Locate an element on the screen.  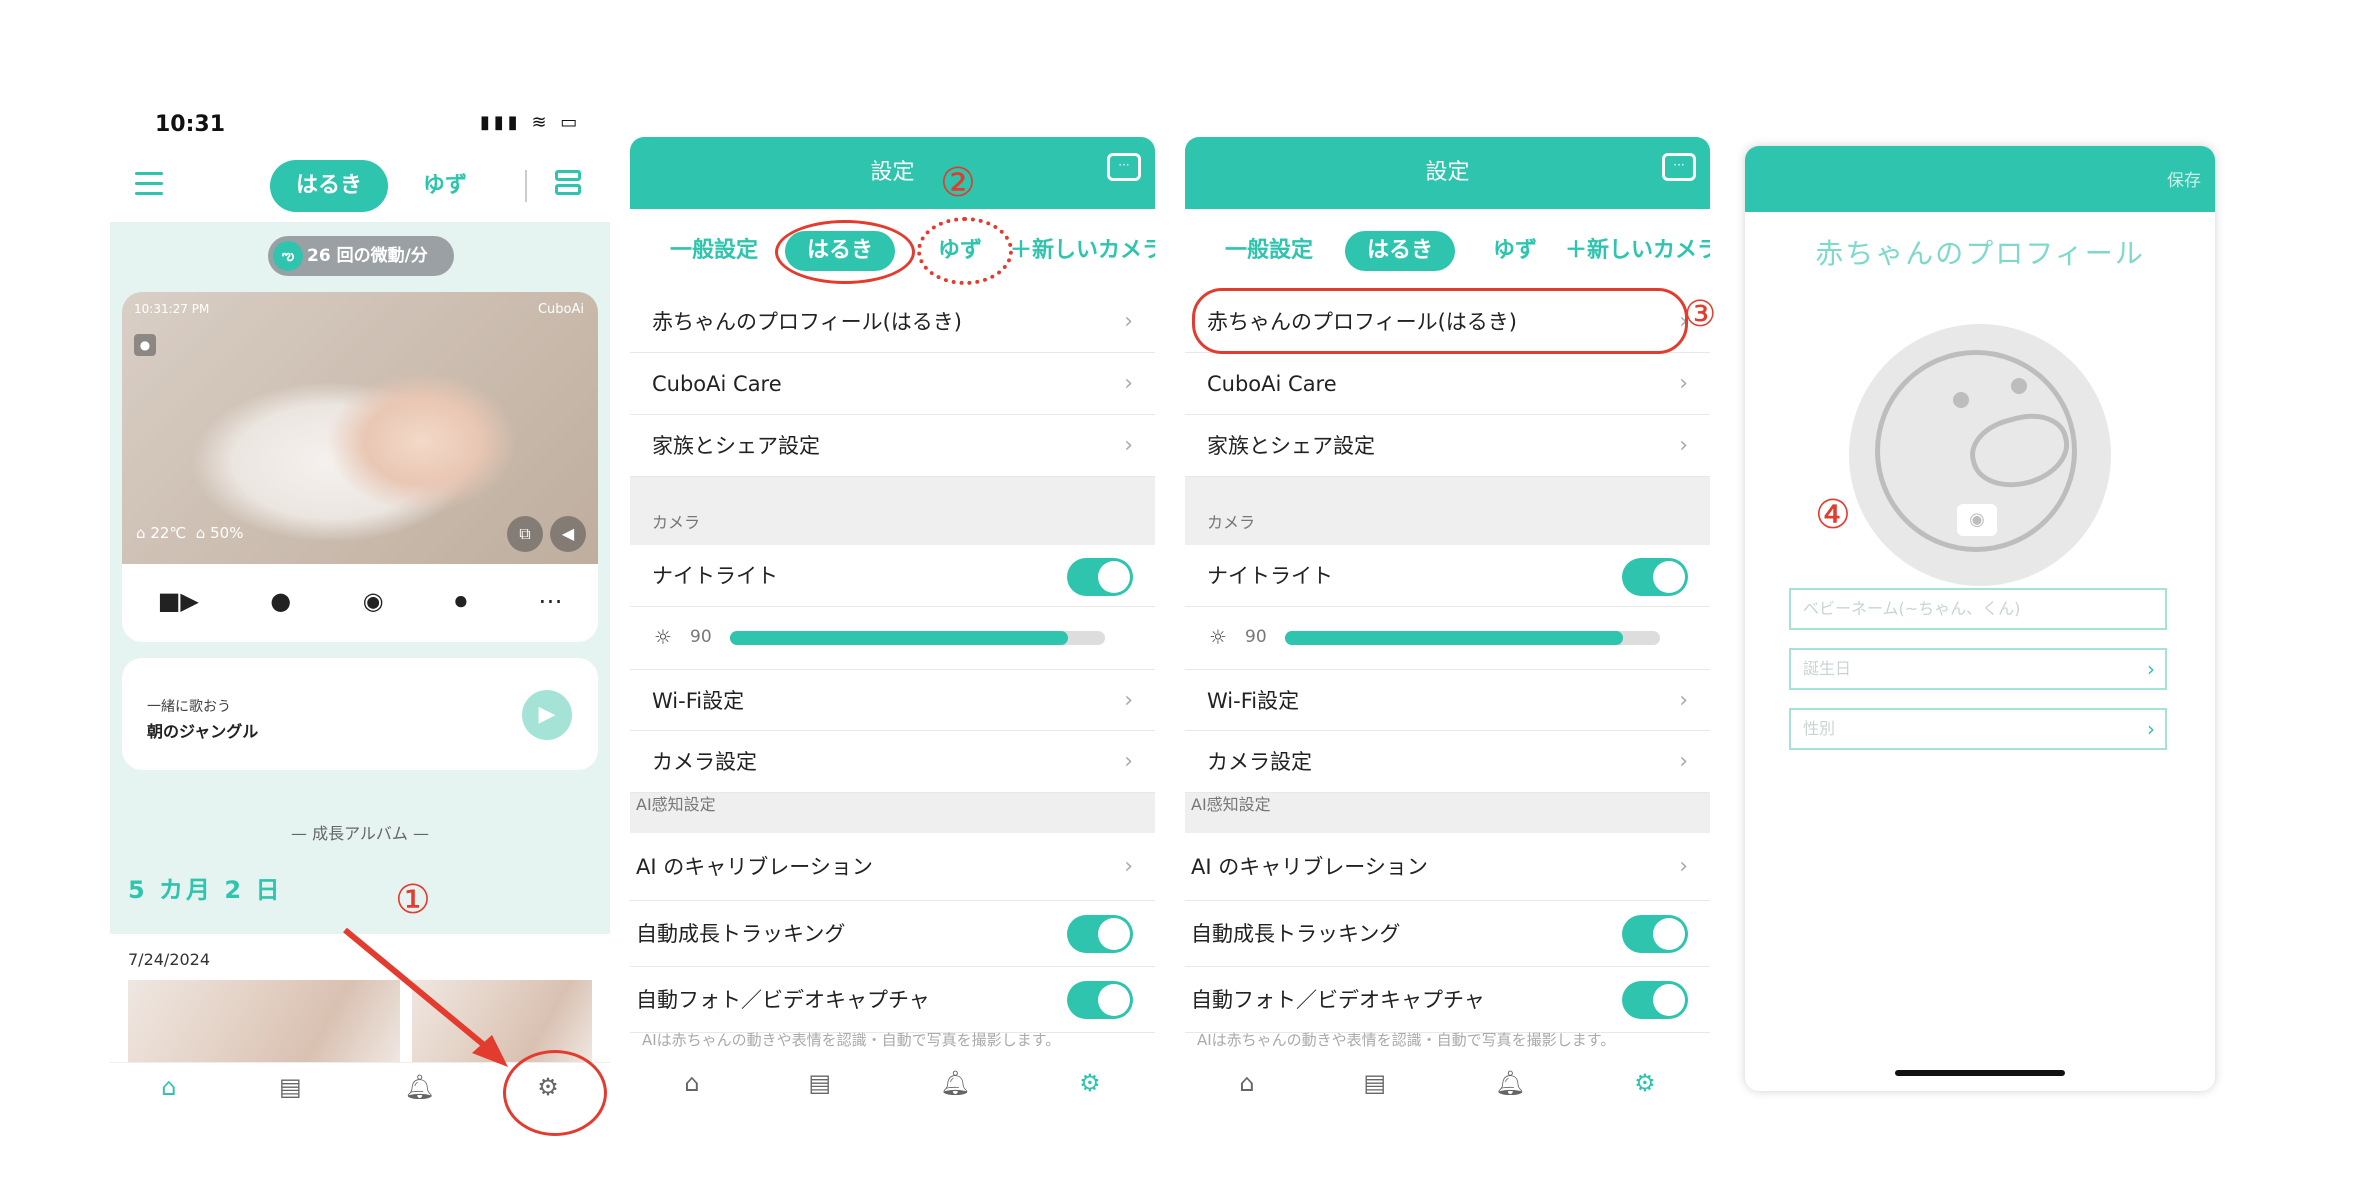
step-1-marker: ① is located at coordinates (413, 900).